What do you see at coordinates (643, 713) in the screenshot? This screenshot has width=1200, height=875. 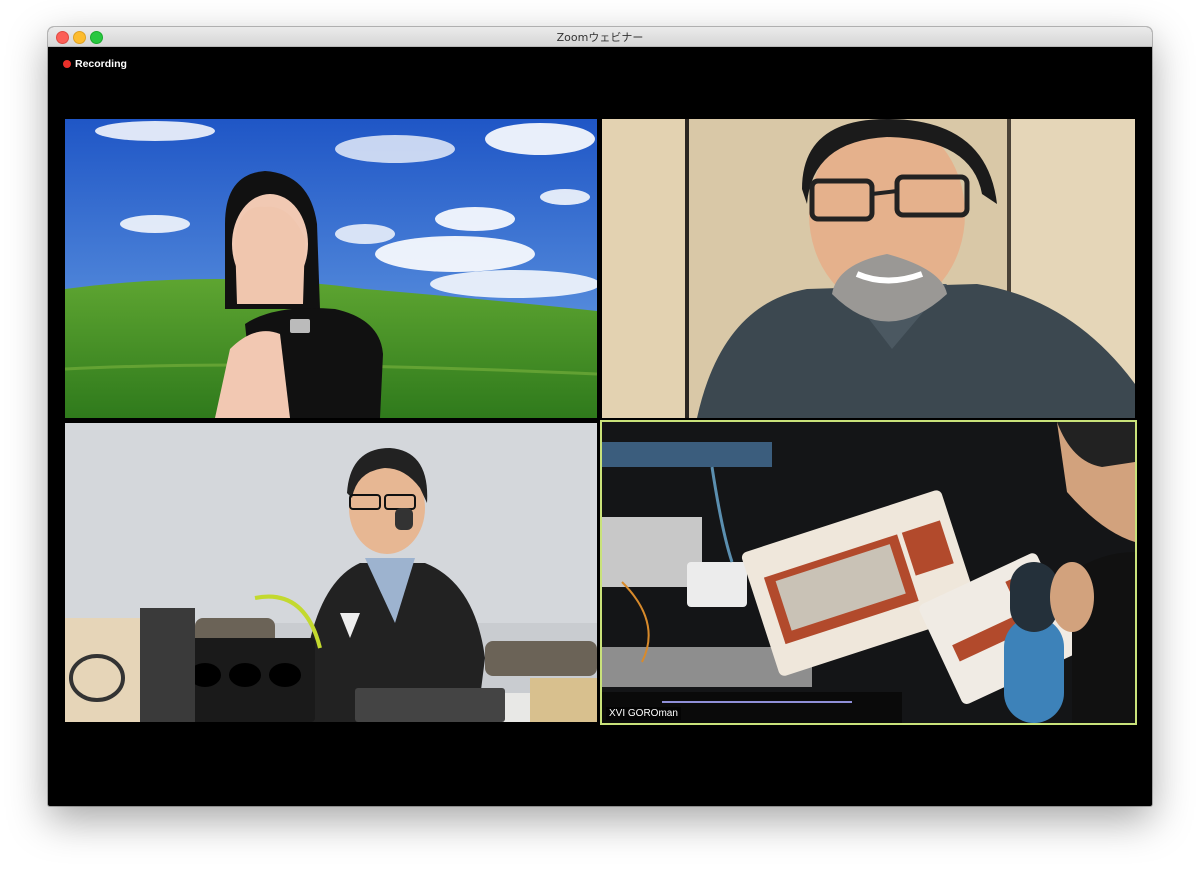 I see `participant-name-label: XVI GOROman` at bounding box center [643, 713].